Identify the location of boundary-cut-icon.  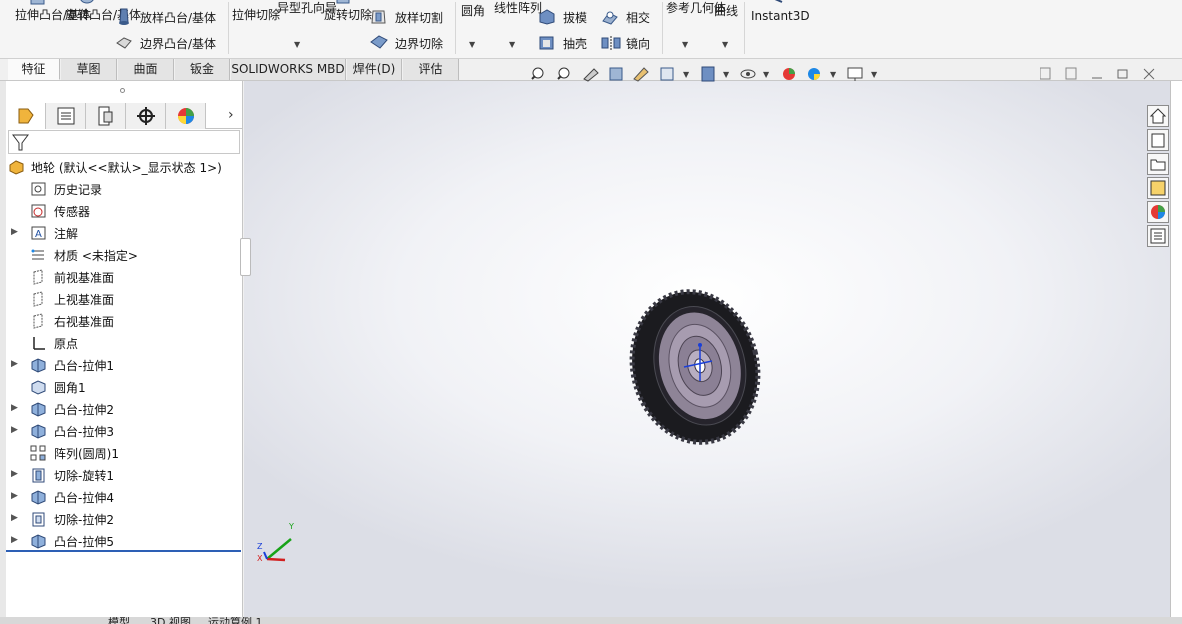
(378, 42).